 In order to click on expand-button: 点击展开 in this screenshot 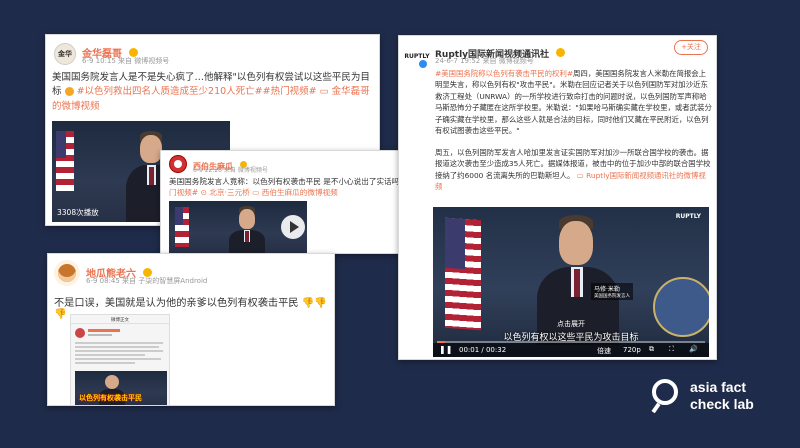, I will do `click(571, 324)`.